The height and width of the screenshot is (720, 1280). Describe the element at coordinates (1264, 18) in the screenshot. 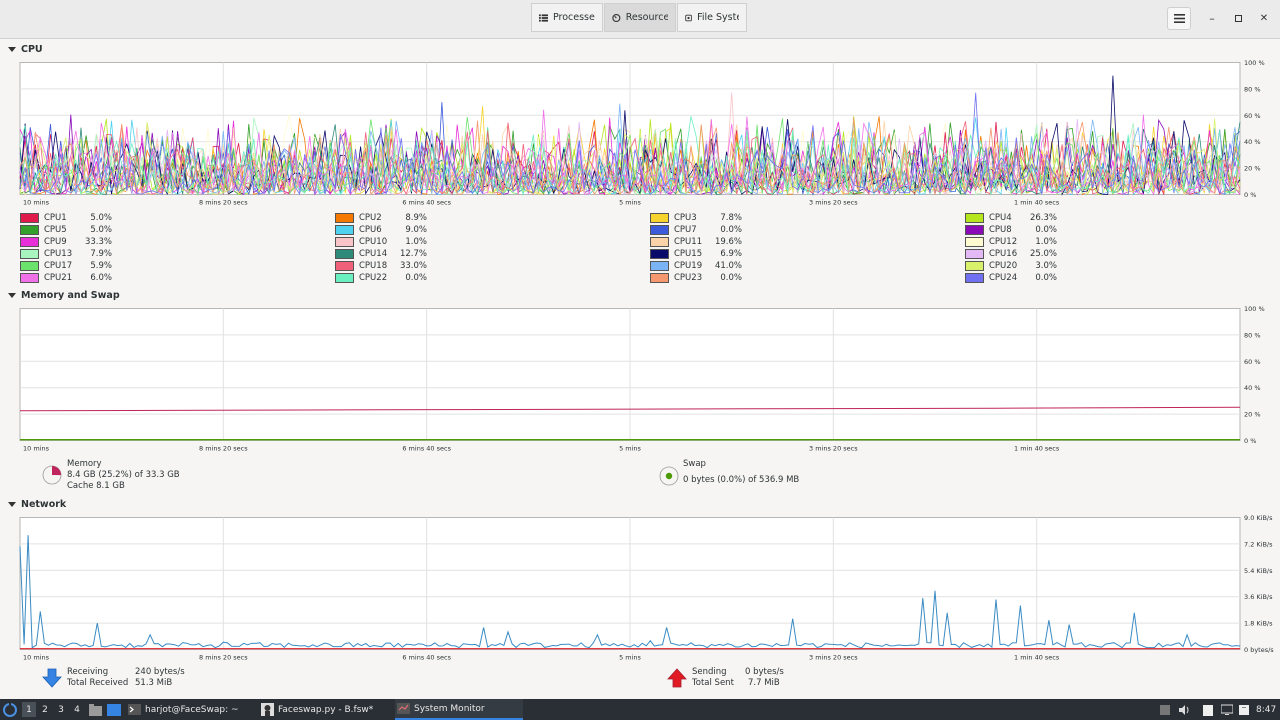

I see `close-button: ✕` at that location.